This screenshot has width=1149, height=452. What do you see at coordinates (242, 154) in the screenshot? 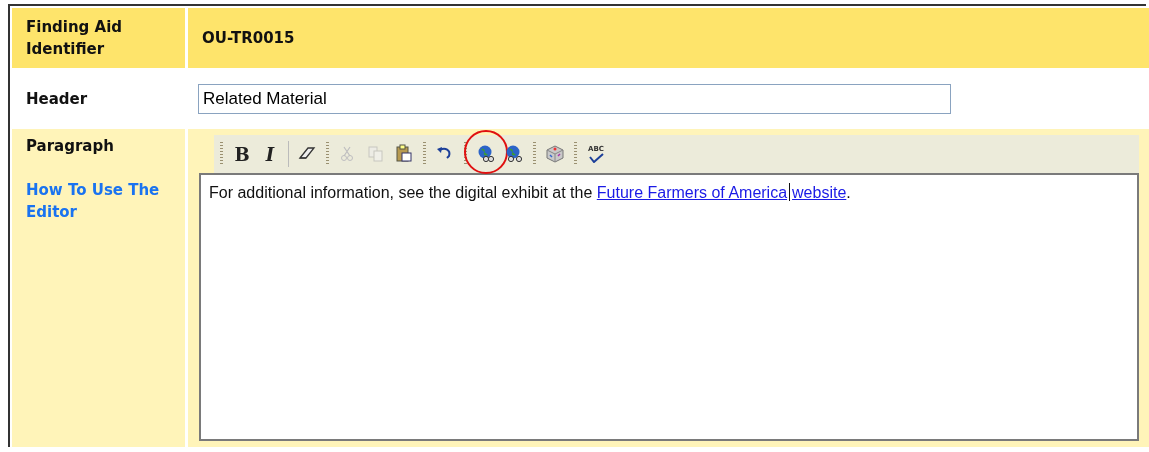
I see `bold-button: B` at bounding box center [242, 154].